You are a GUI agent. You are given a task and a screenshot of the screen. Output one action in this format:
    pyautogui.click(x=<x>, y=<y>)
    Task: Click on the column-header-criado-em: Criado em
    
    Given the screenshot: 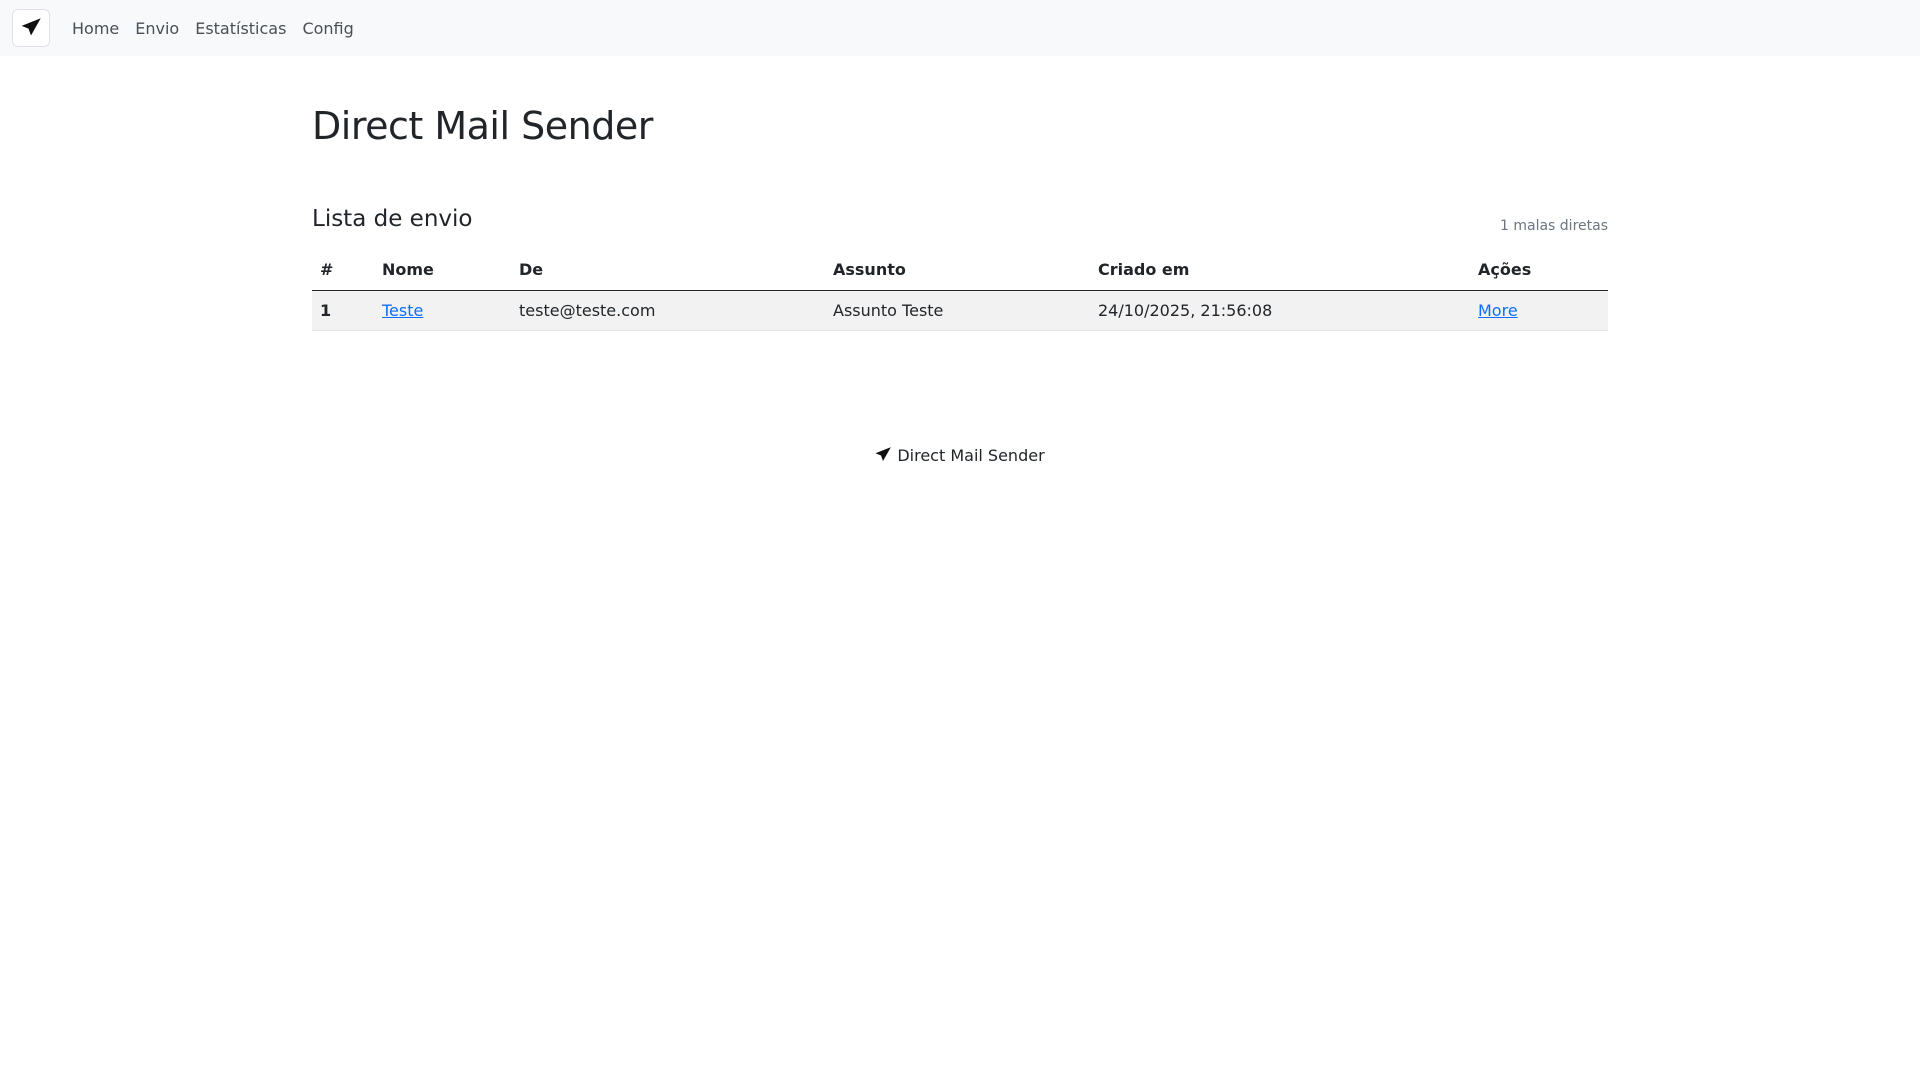 What is the action you would take?
    pyautogui.click(x=1280, y=270)
    